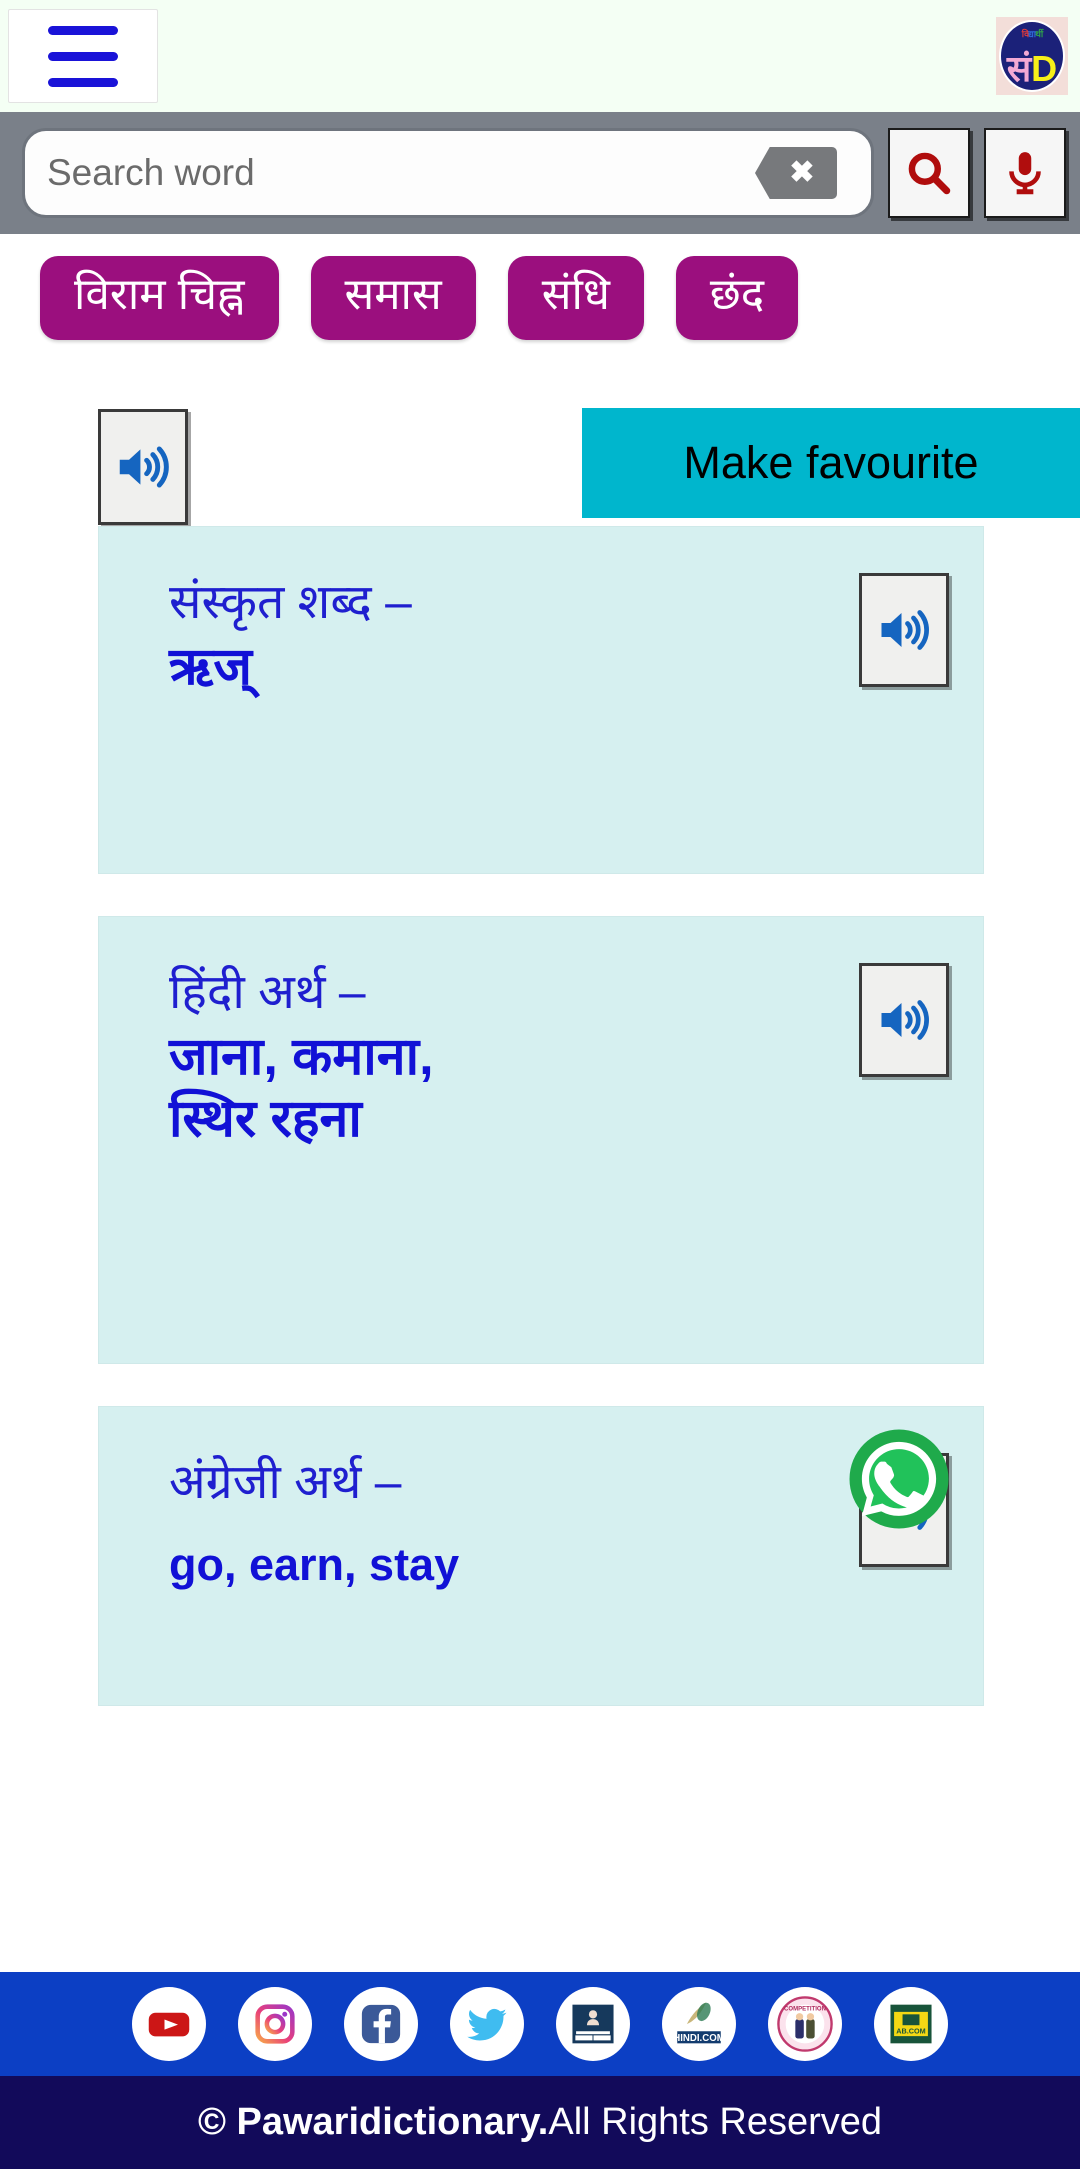 This screenshot has height=2169, width=1080. What do you see at coordinates (1039, 34) in the screenshot?
I see `logo-tagline-part-3: र्थी` at bounding box center [1039, 34].